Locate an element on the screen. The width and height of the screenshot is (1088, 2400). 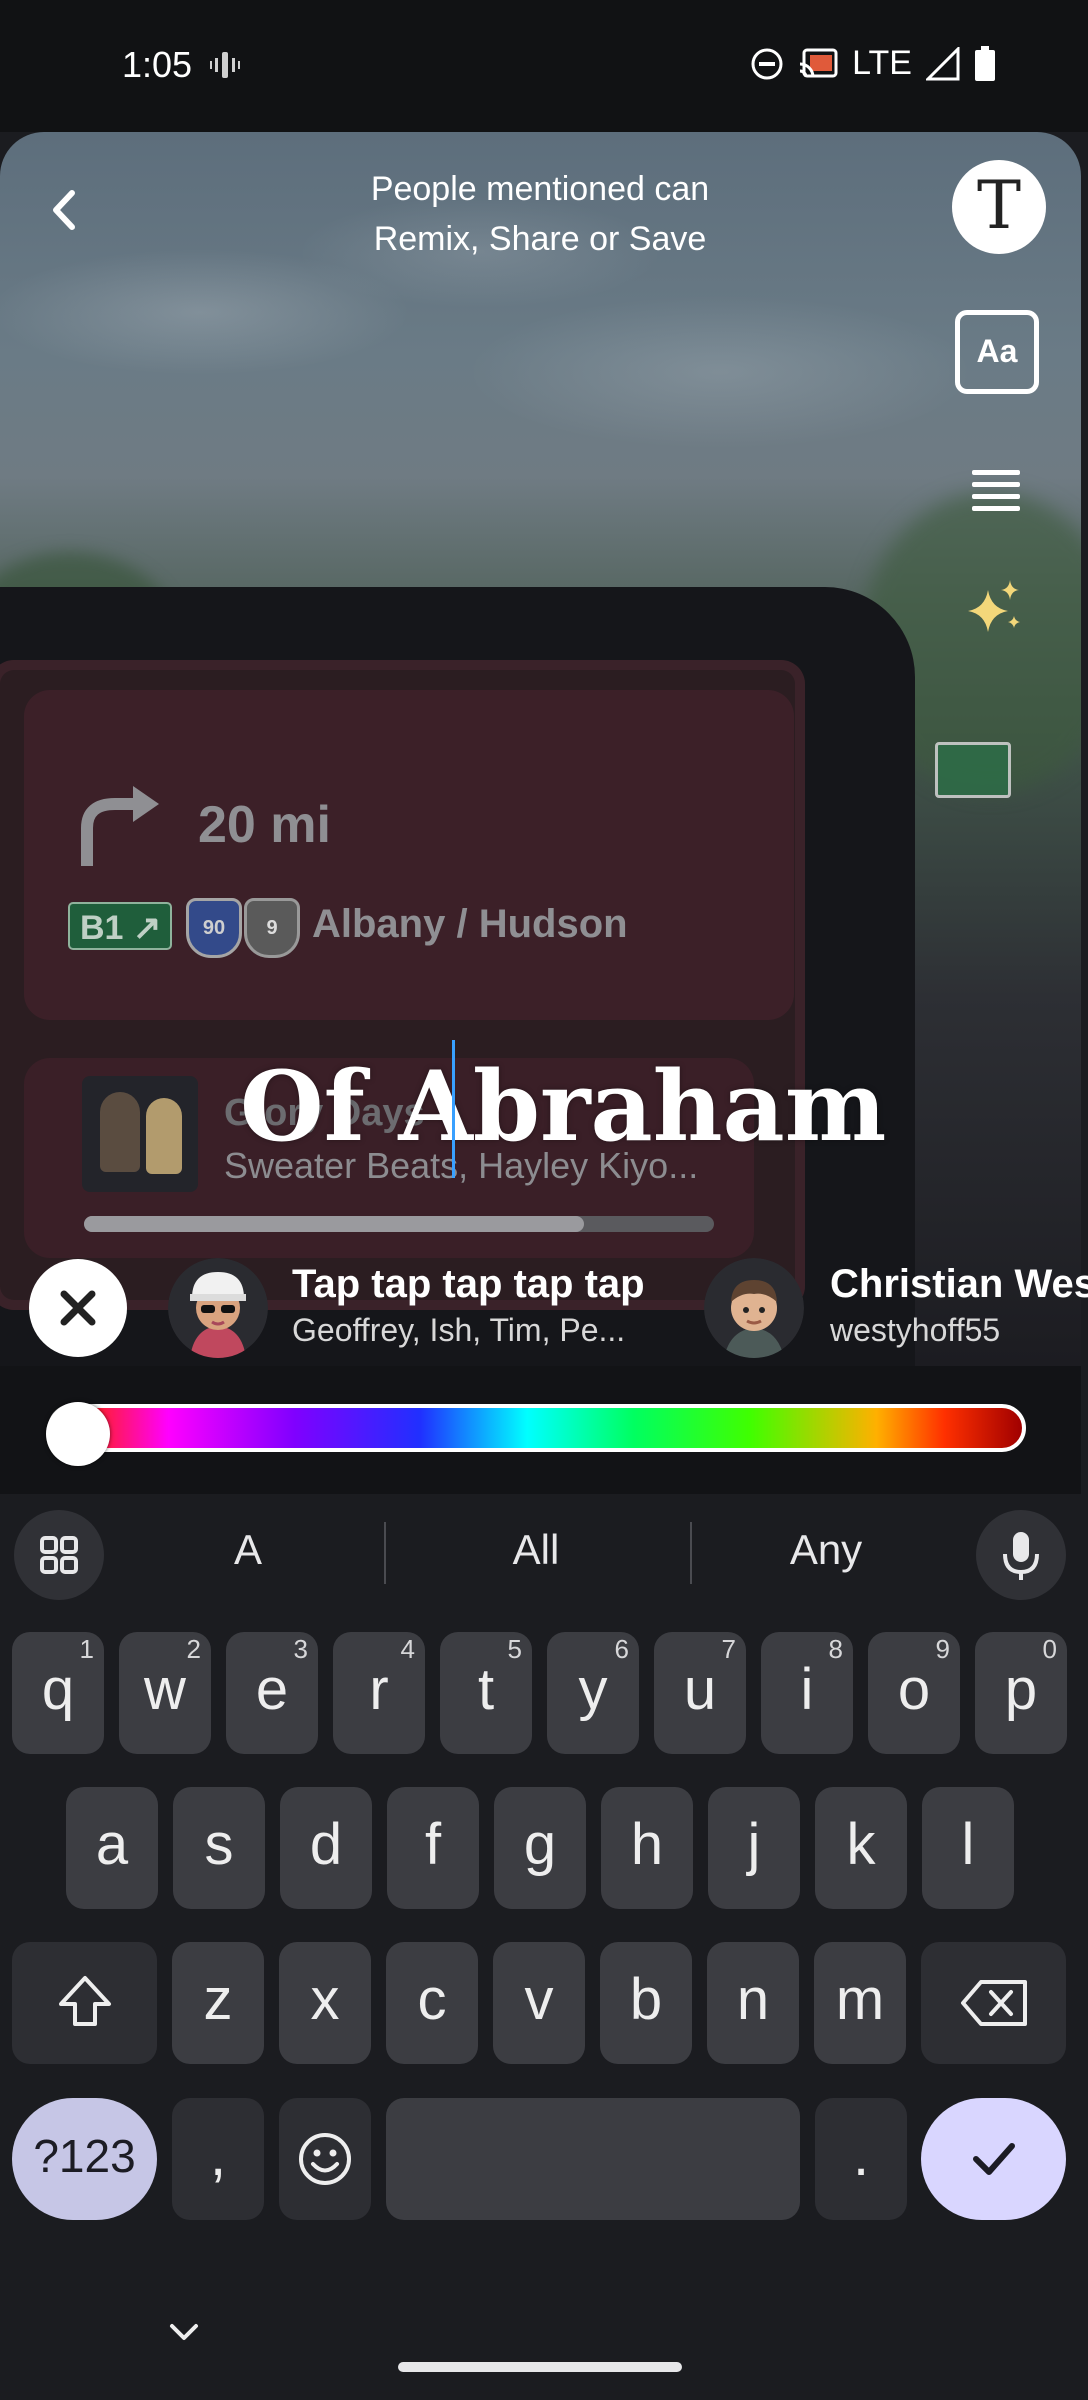
key-q: q1 is located at coordinates (58, 1693).